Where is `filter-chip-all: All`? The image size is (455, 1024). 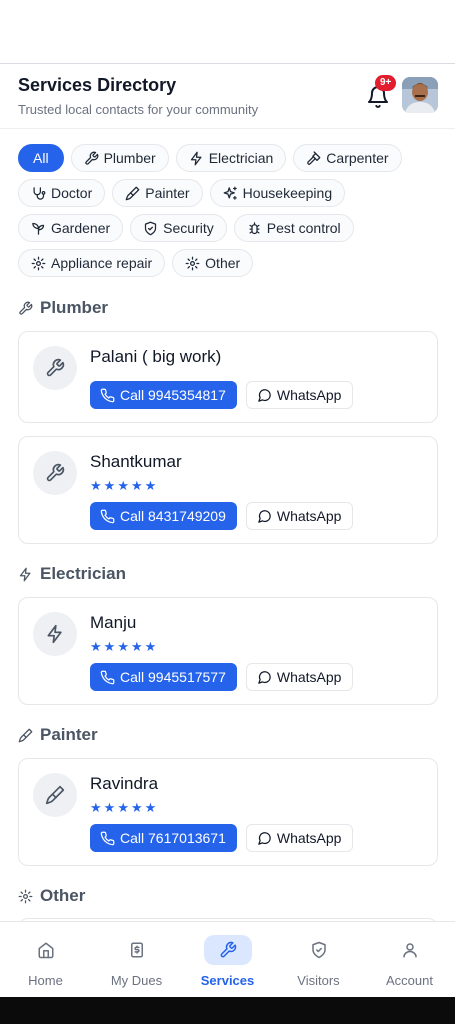
filter-chip-all: All is located at coordinates (41, 158).